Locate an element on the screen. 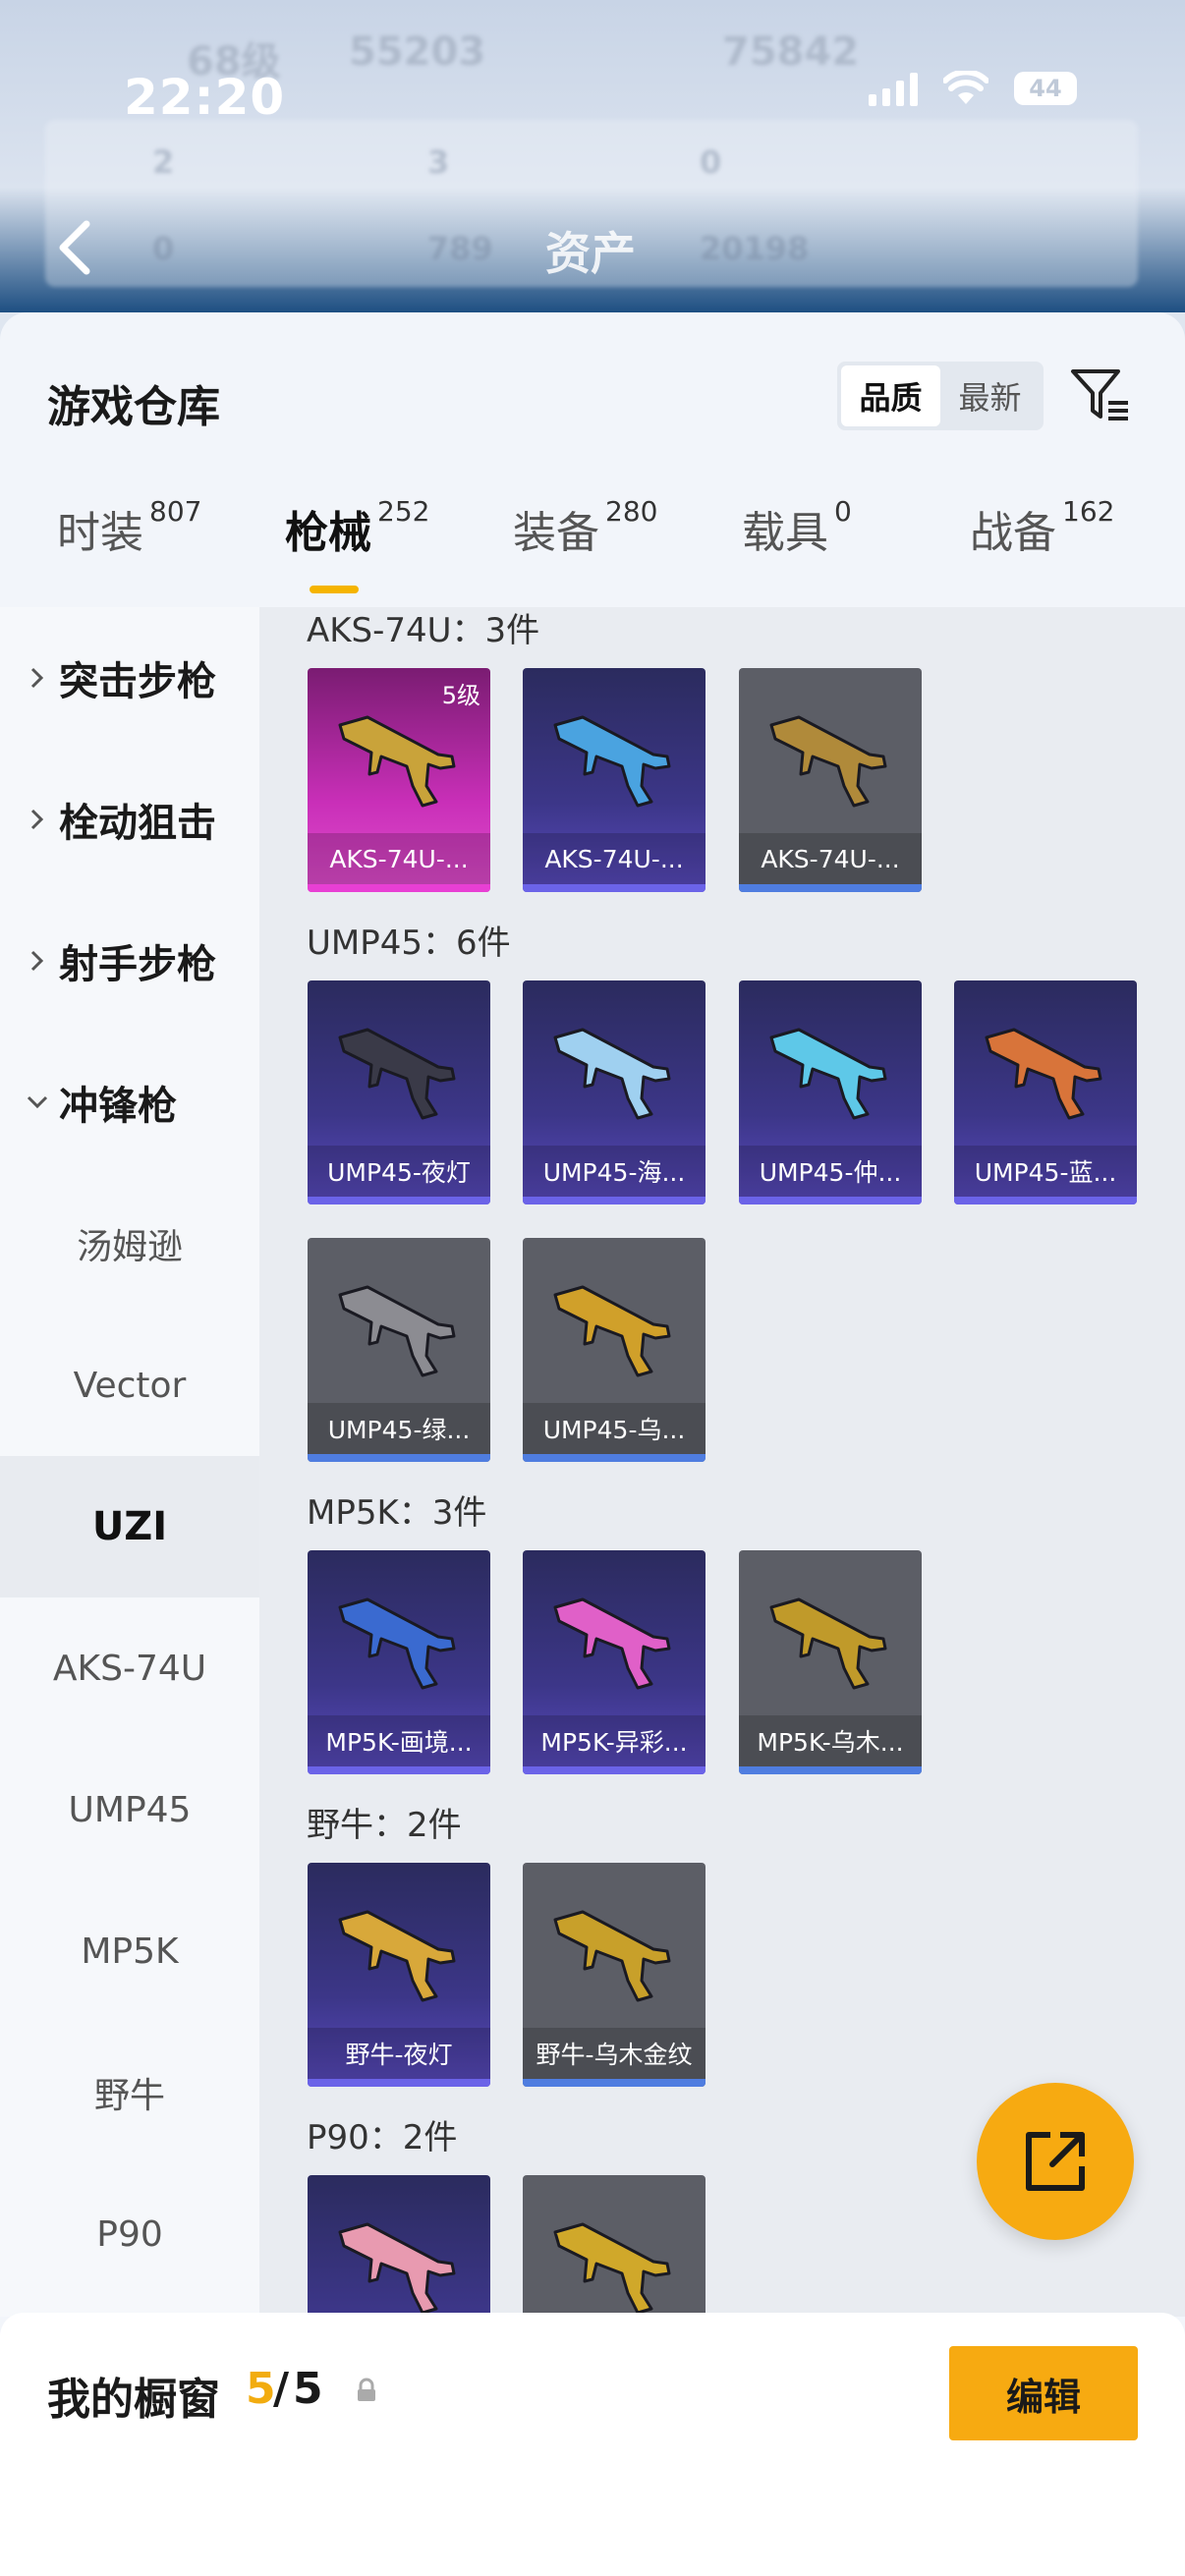  share-icon is located at coordinates (1056, 2161).